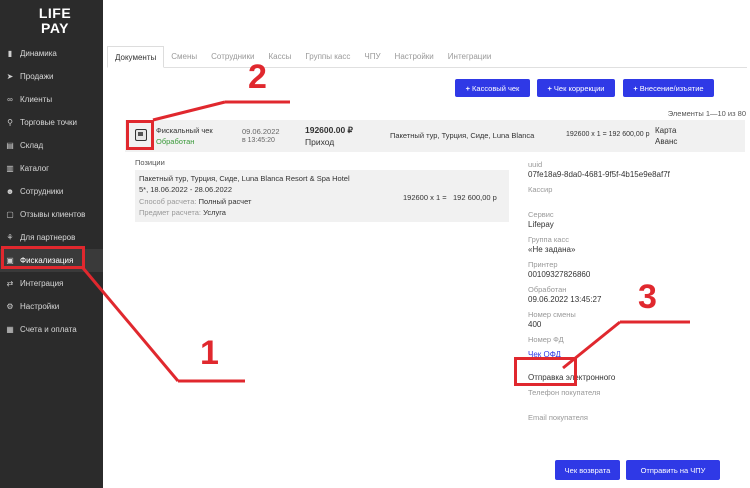  I want to click on service-value: Lifepay, so click(541, 224).